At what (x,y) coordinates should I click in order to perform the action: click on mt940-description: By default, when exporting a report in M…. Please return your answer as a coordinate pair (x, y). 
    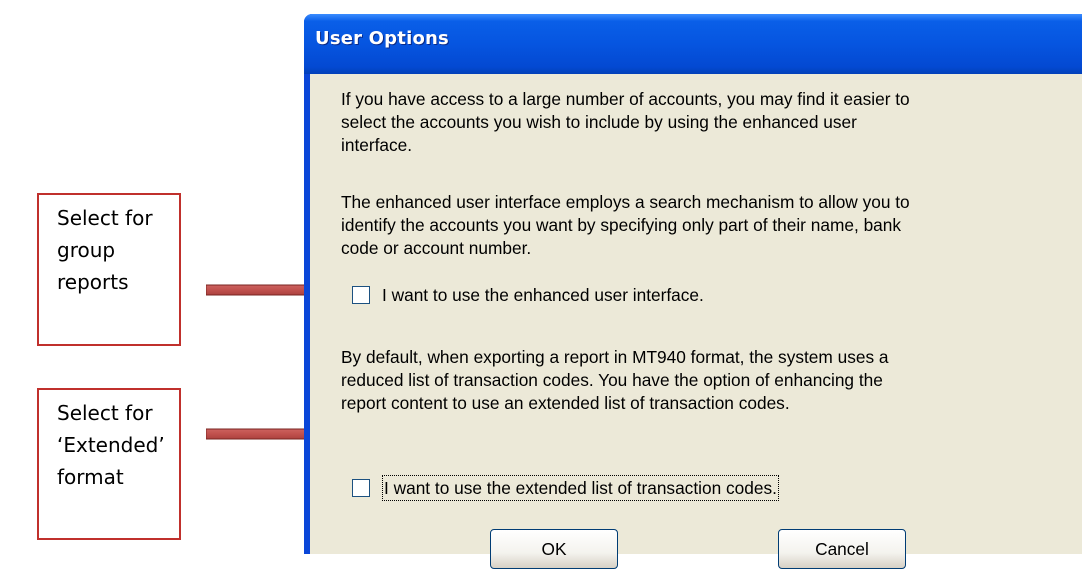
    Looking at the image, I should click on (615, 380).